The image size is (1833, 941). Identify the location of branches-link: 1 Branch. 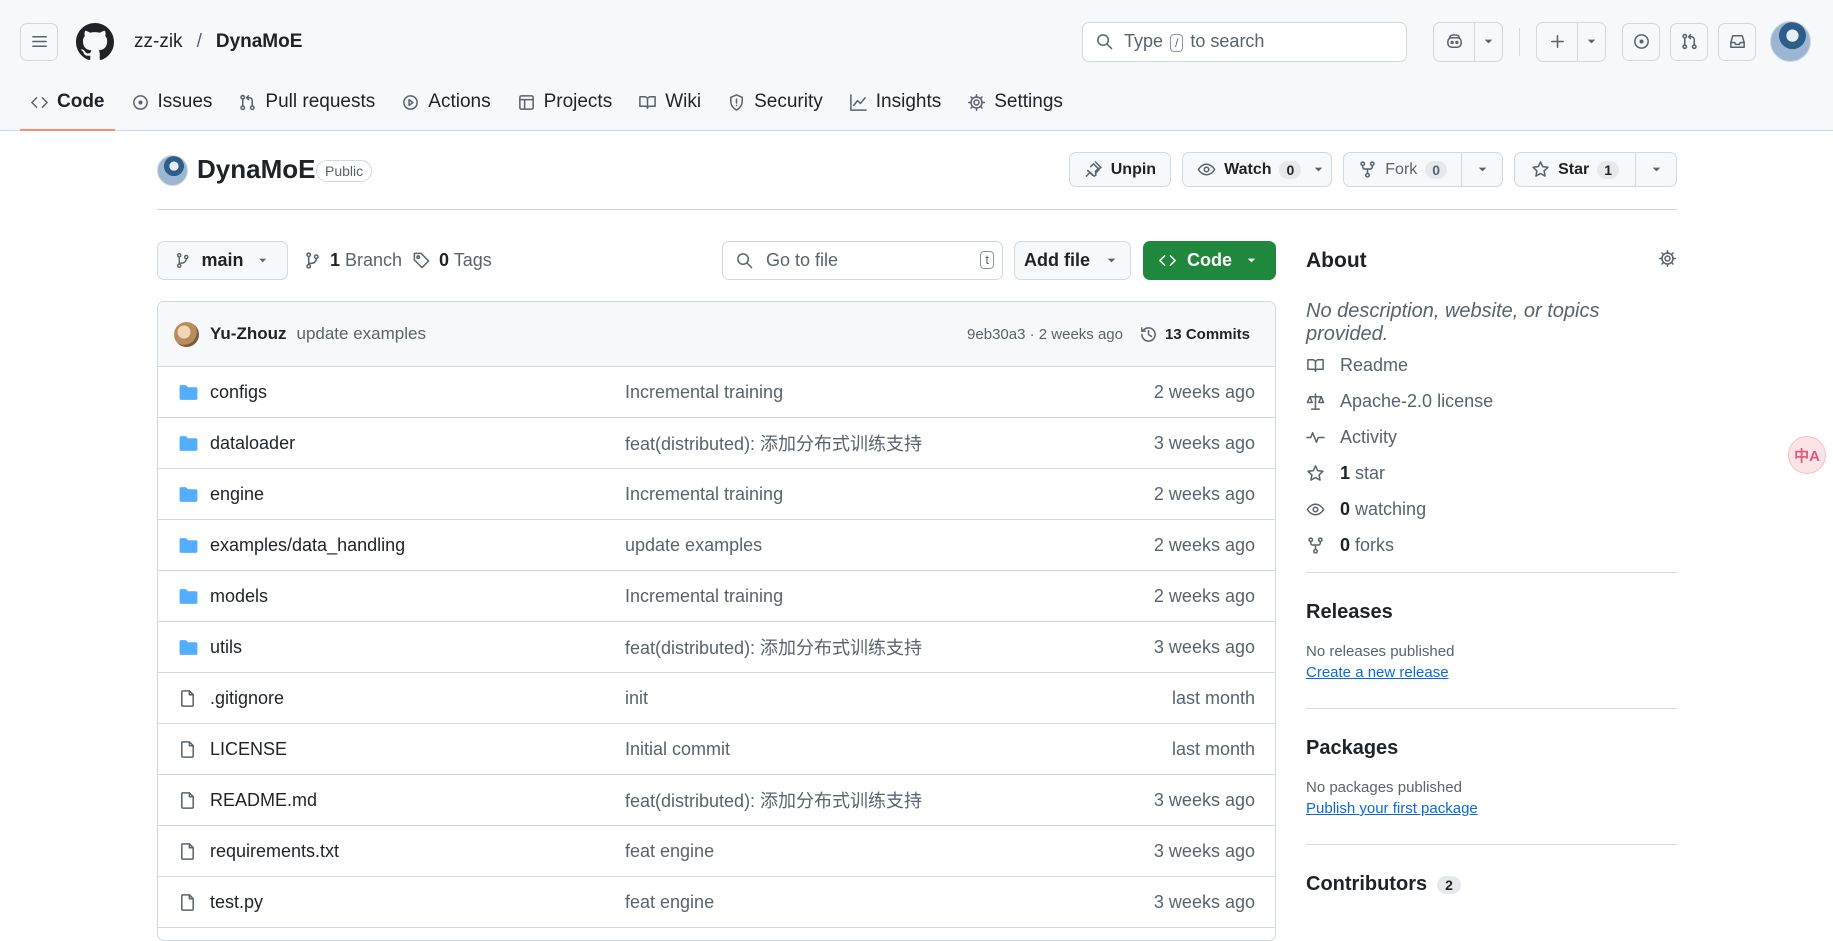
(352, 260).